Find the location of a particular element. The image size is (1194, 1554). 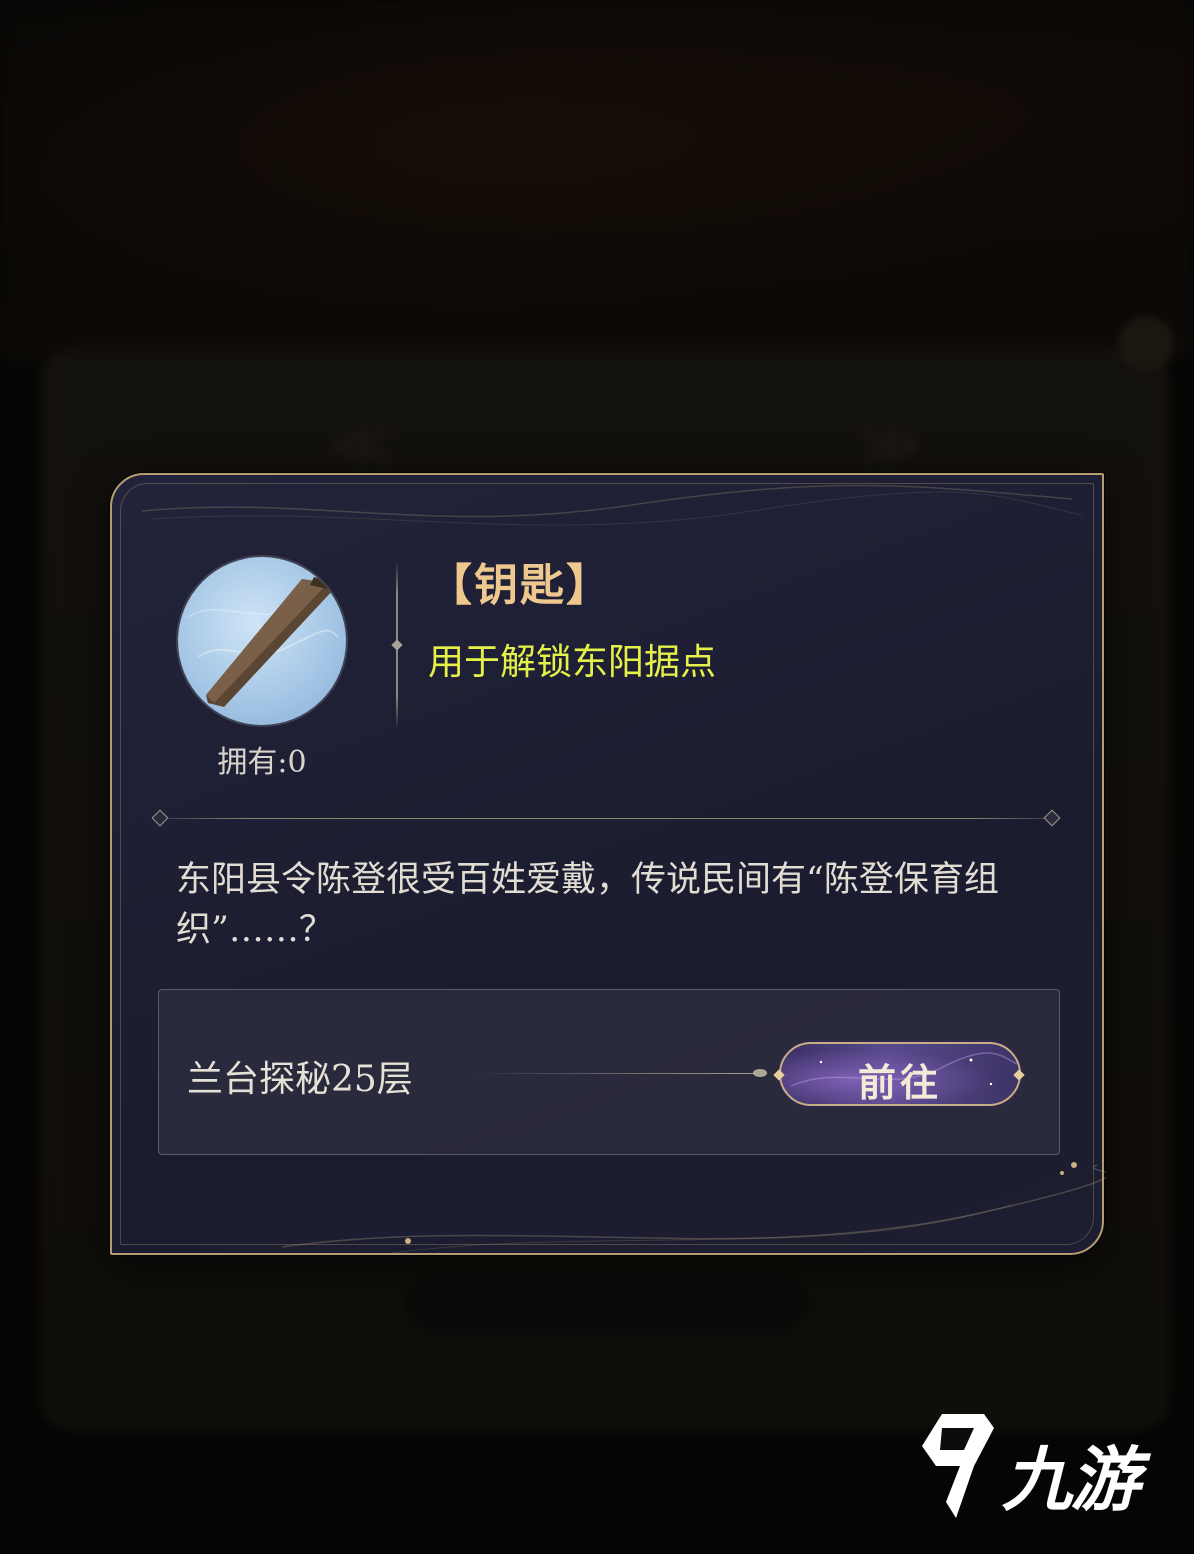

item-description: 东阳县令陈登很受百姓爱戴，传说民间有“陈登保育组织”……？ is located at coordinates (587, 905).